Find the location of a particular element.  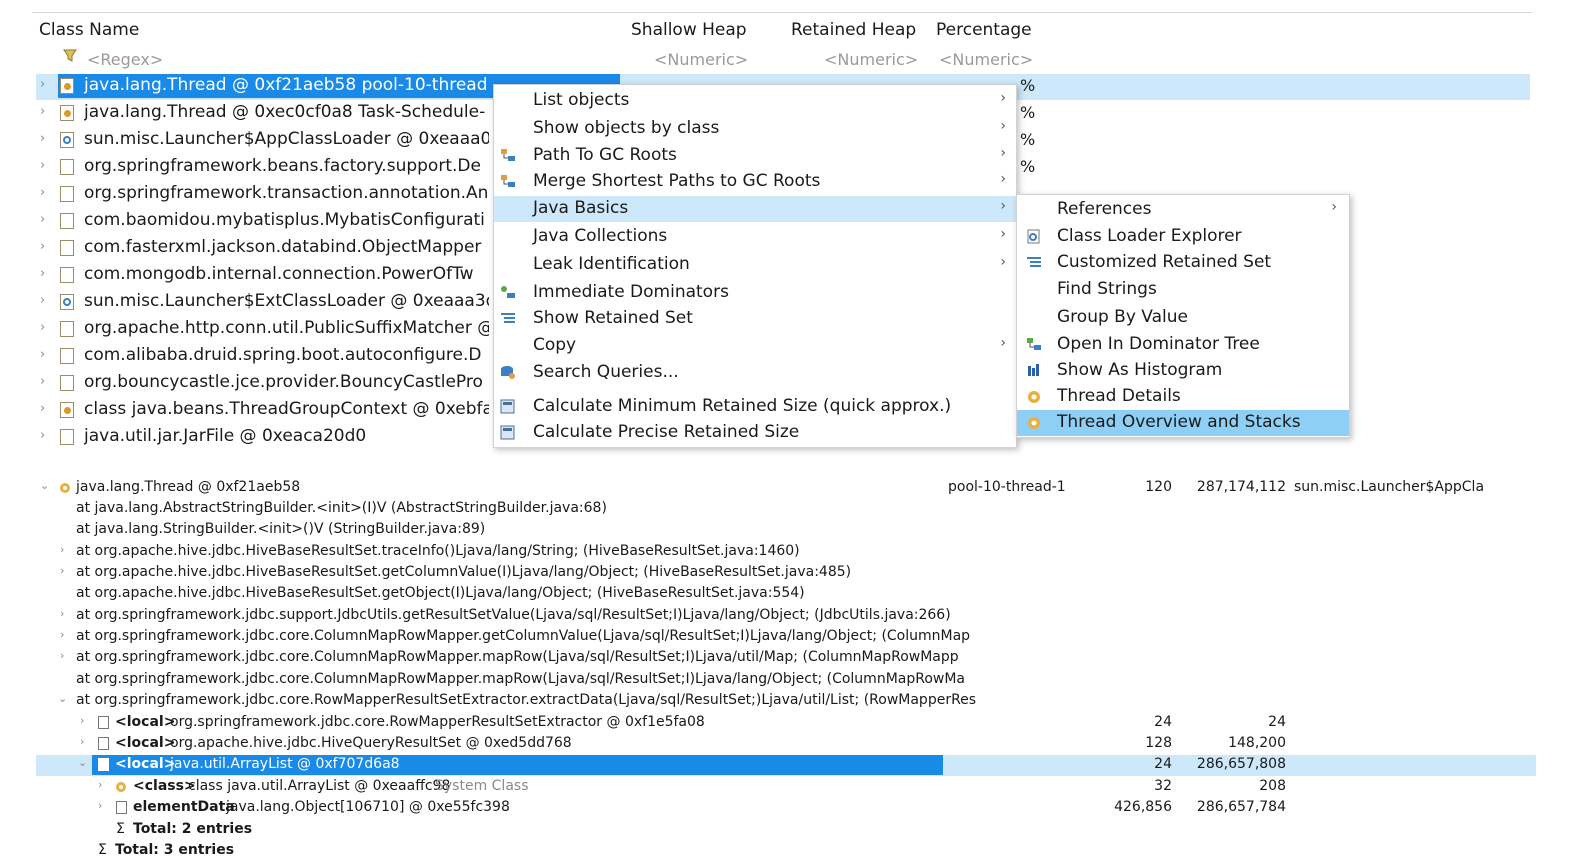

column-header-retained-heap: Retained Heap is located at coordinates (853, 30).